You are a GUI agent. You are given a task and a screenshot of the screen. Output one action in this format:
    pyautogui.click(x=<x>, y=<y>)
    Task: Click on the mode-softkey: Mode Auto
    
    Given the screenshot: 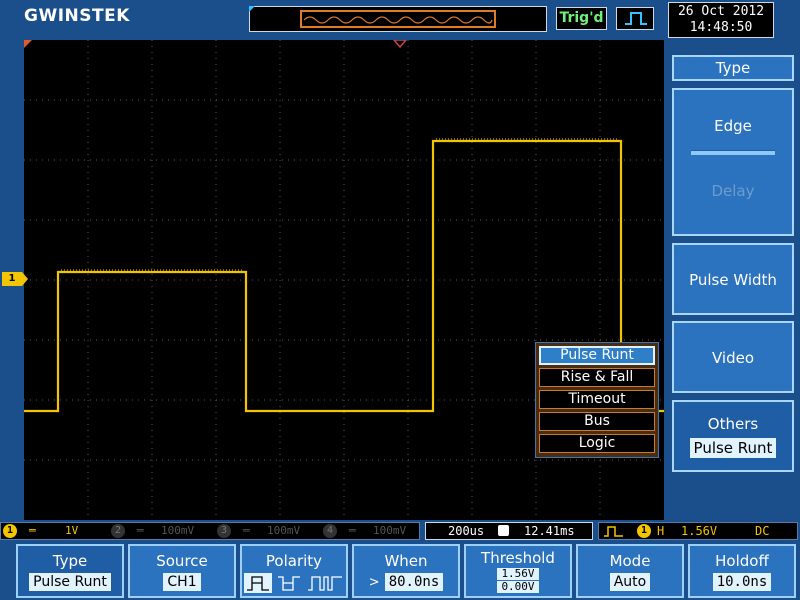 What is the action you would take?
    pyautogui.click(x=630, y=571)
    